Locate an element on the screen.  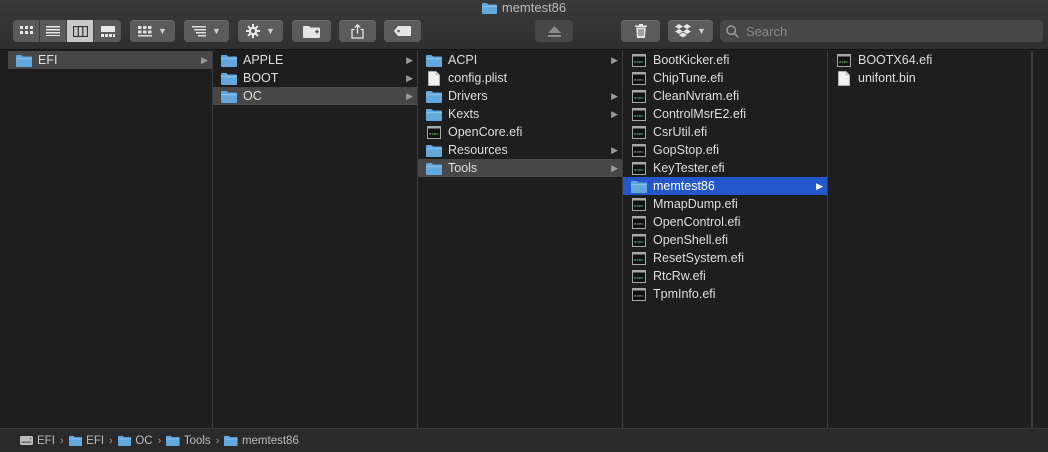
action-button: ▼ is located at coordinates (260, 31).